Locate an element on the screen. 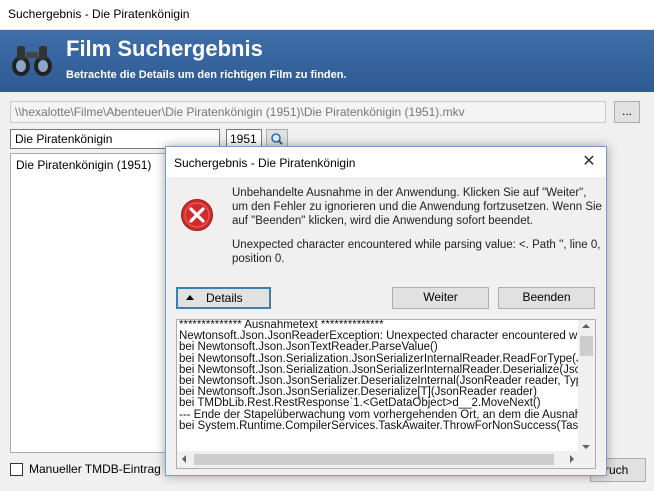 The height and width of the screenshot is (491, 654). bottom-right-button-label: ruch is located at coordinates (617, 470).